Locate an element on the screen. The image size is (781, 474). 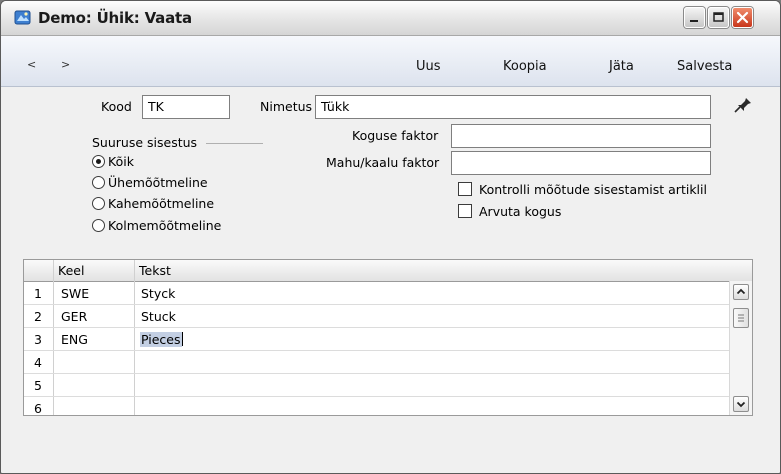
close-button is located at coordinates (742, 17).